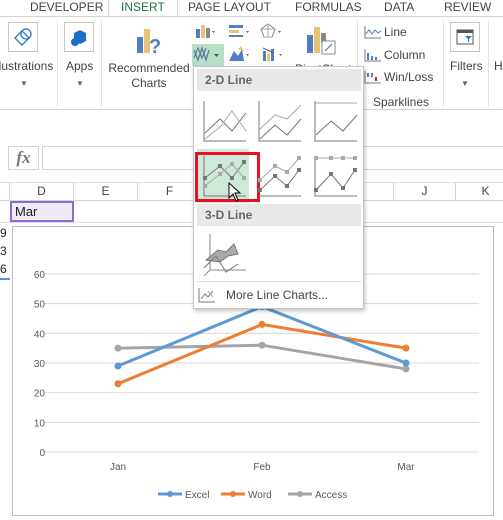 The width and height of the screenshot is (503, 520). I want to click on recommended-charts-icon: ?, so click(151, 41).